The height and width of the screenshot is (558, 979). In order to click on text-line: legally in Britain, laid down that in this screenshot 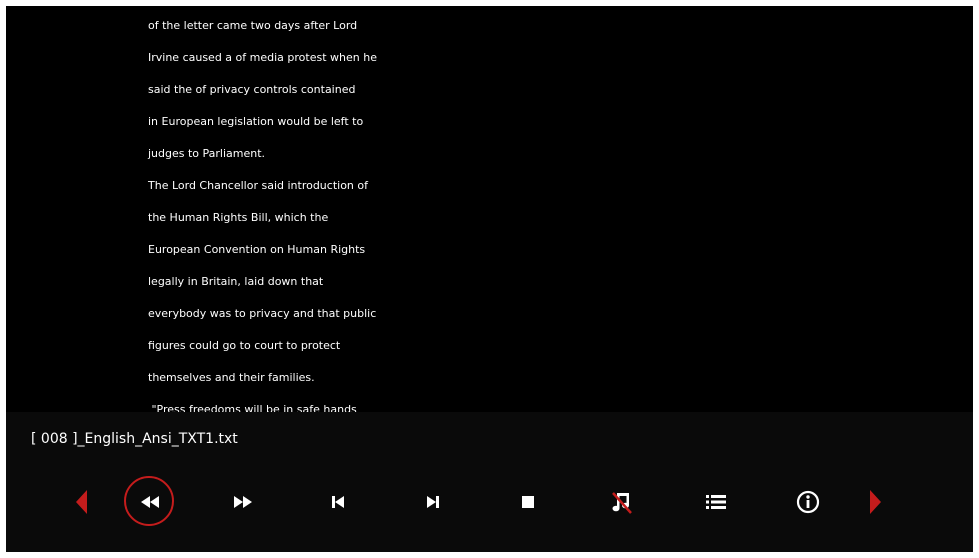, I will do `click(236, 281)`.